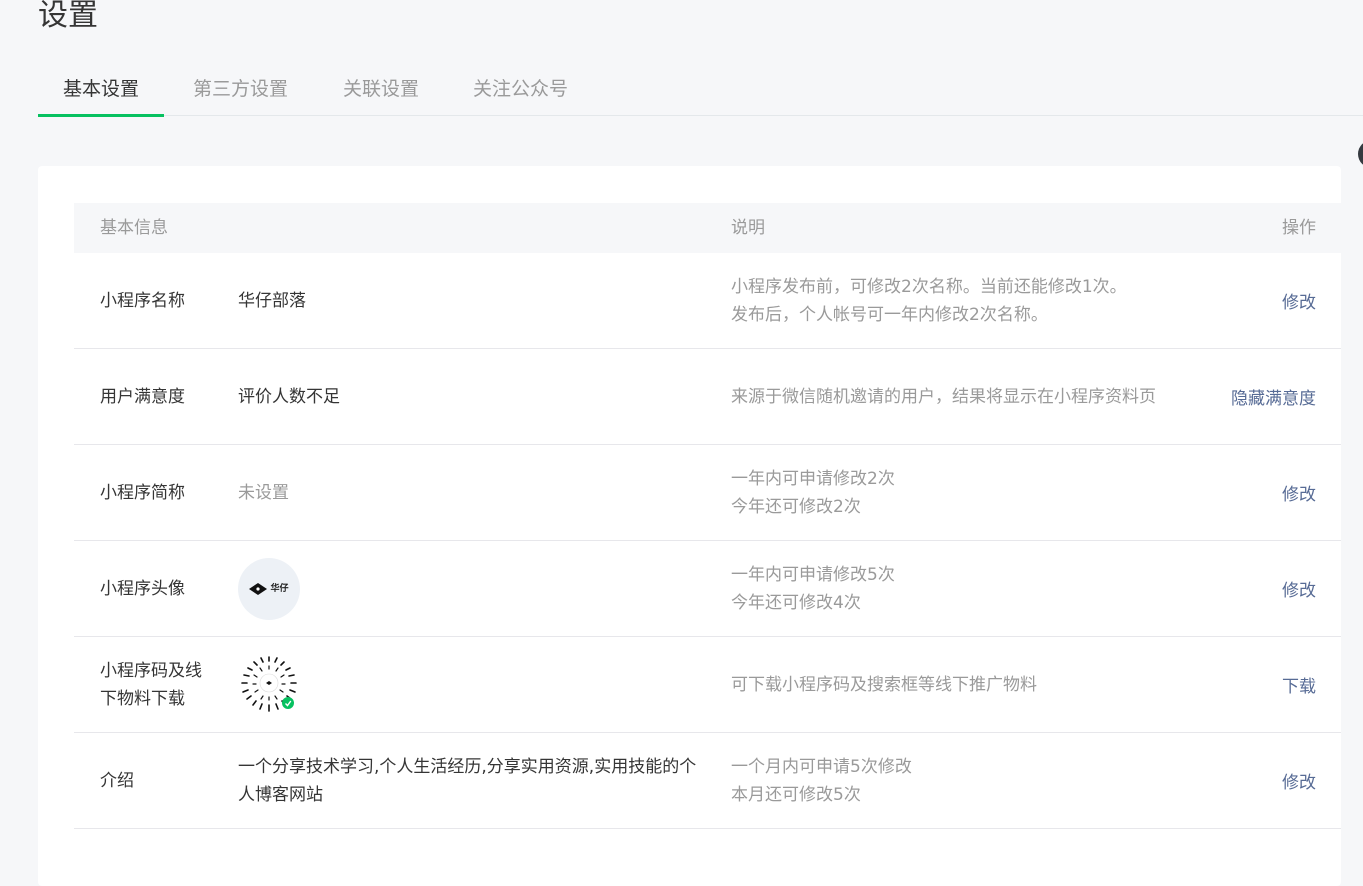 The width and height of the screenshot is (1363, 886). Describe the element at coordinates (796, 602) in the screenshot. I see `description-line: 今年还可修改4次` at that location.